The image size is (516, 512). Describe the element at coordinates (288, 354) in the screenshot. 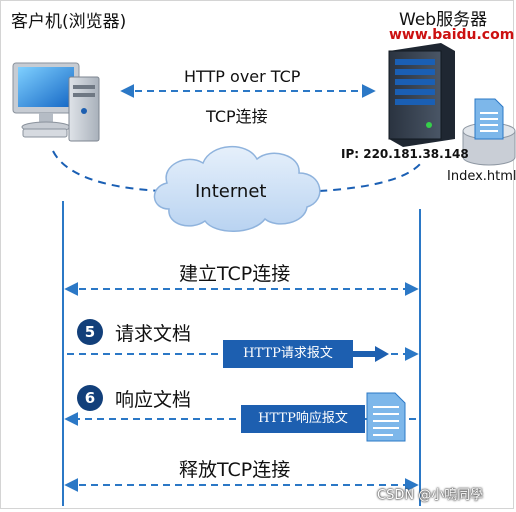

I see `request-message-box: HTTP请求报文` at that location.